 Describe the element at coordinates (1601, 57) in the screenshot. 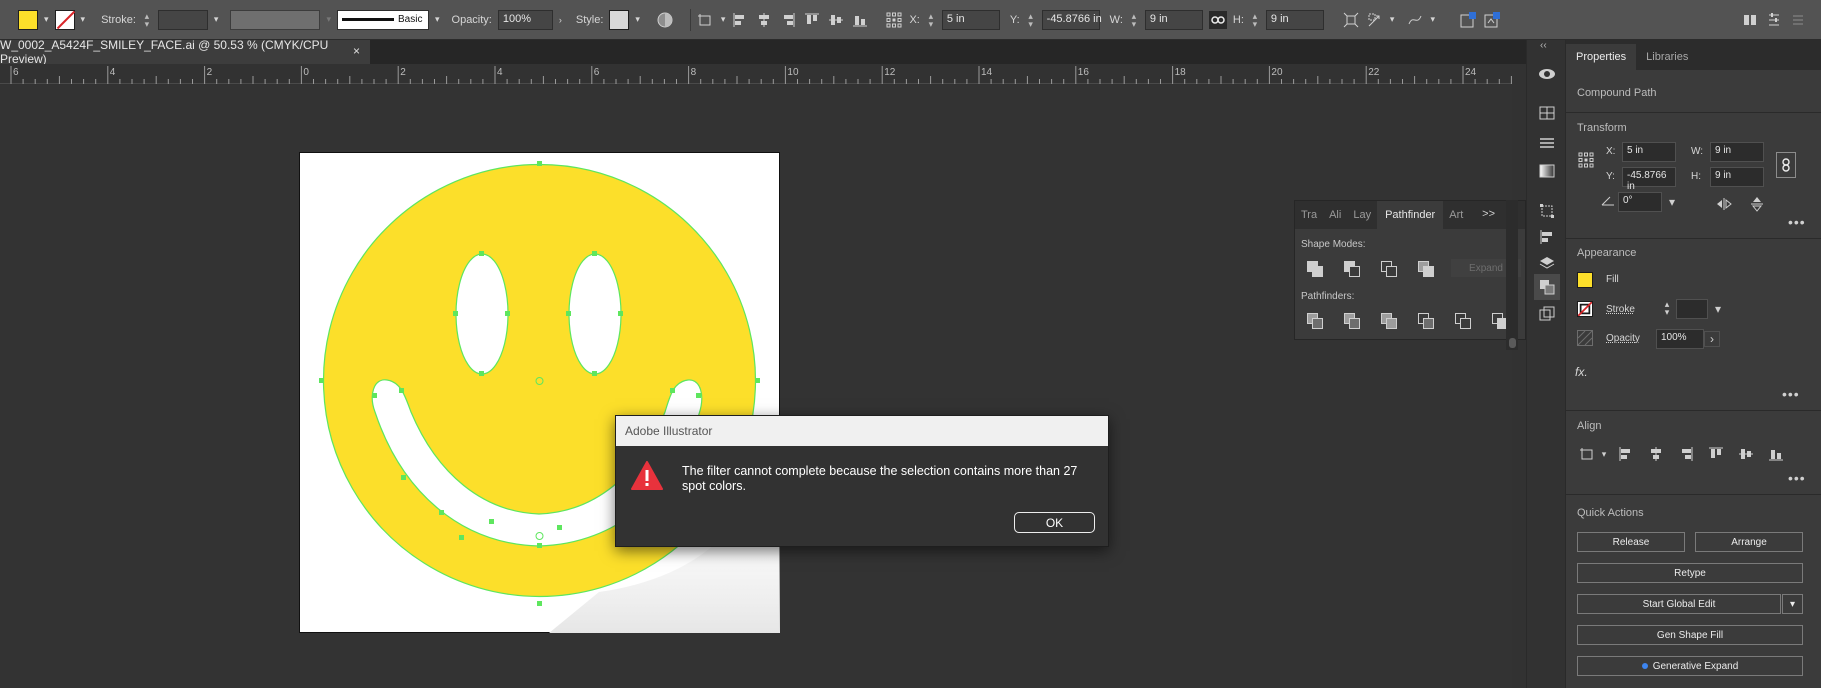

I see `tab-properties: Properties` at that location.